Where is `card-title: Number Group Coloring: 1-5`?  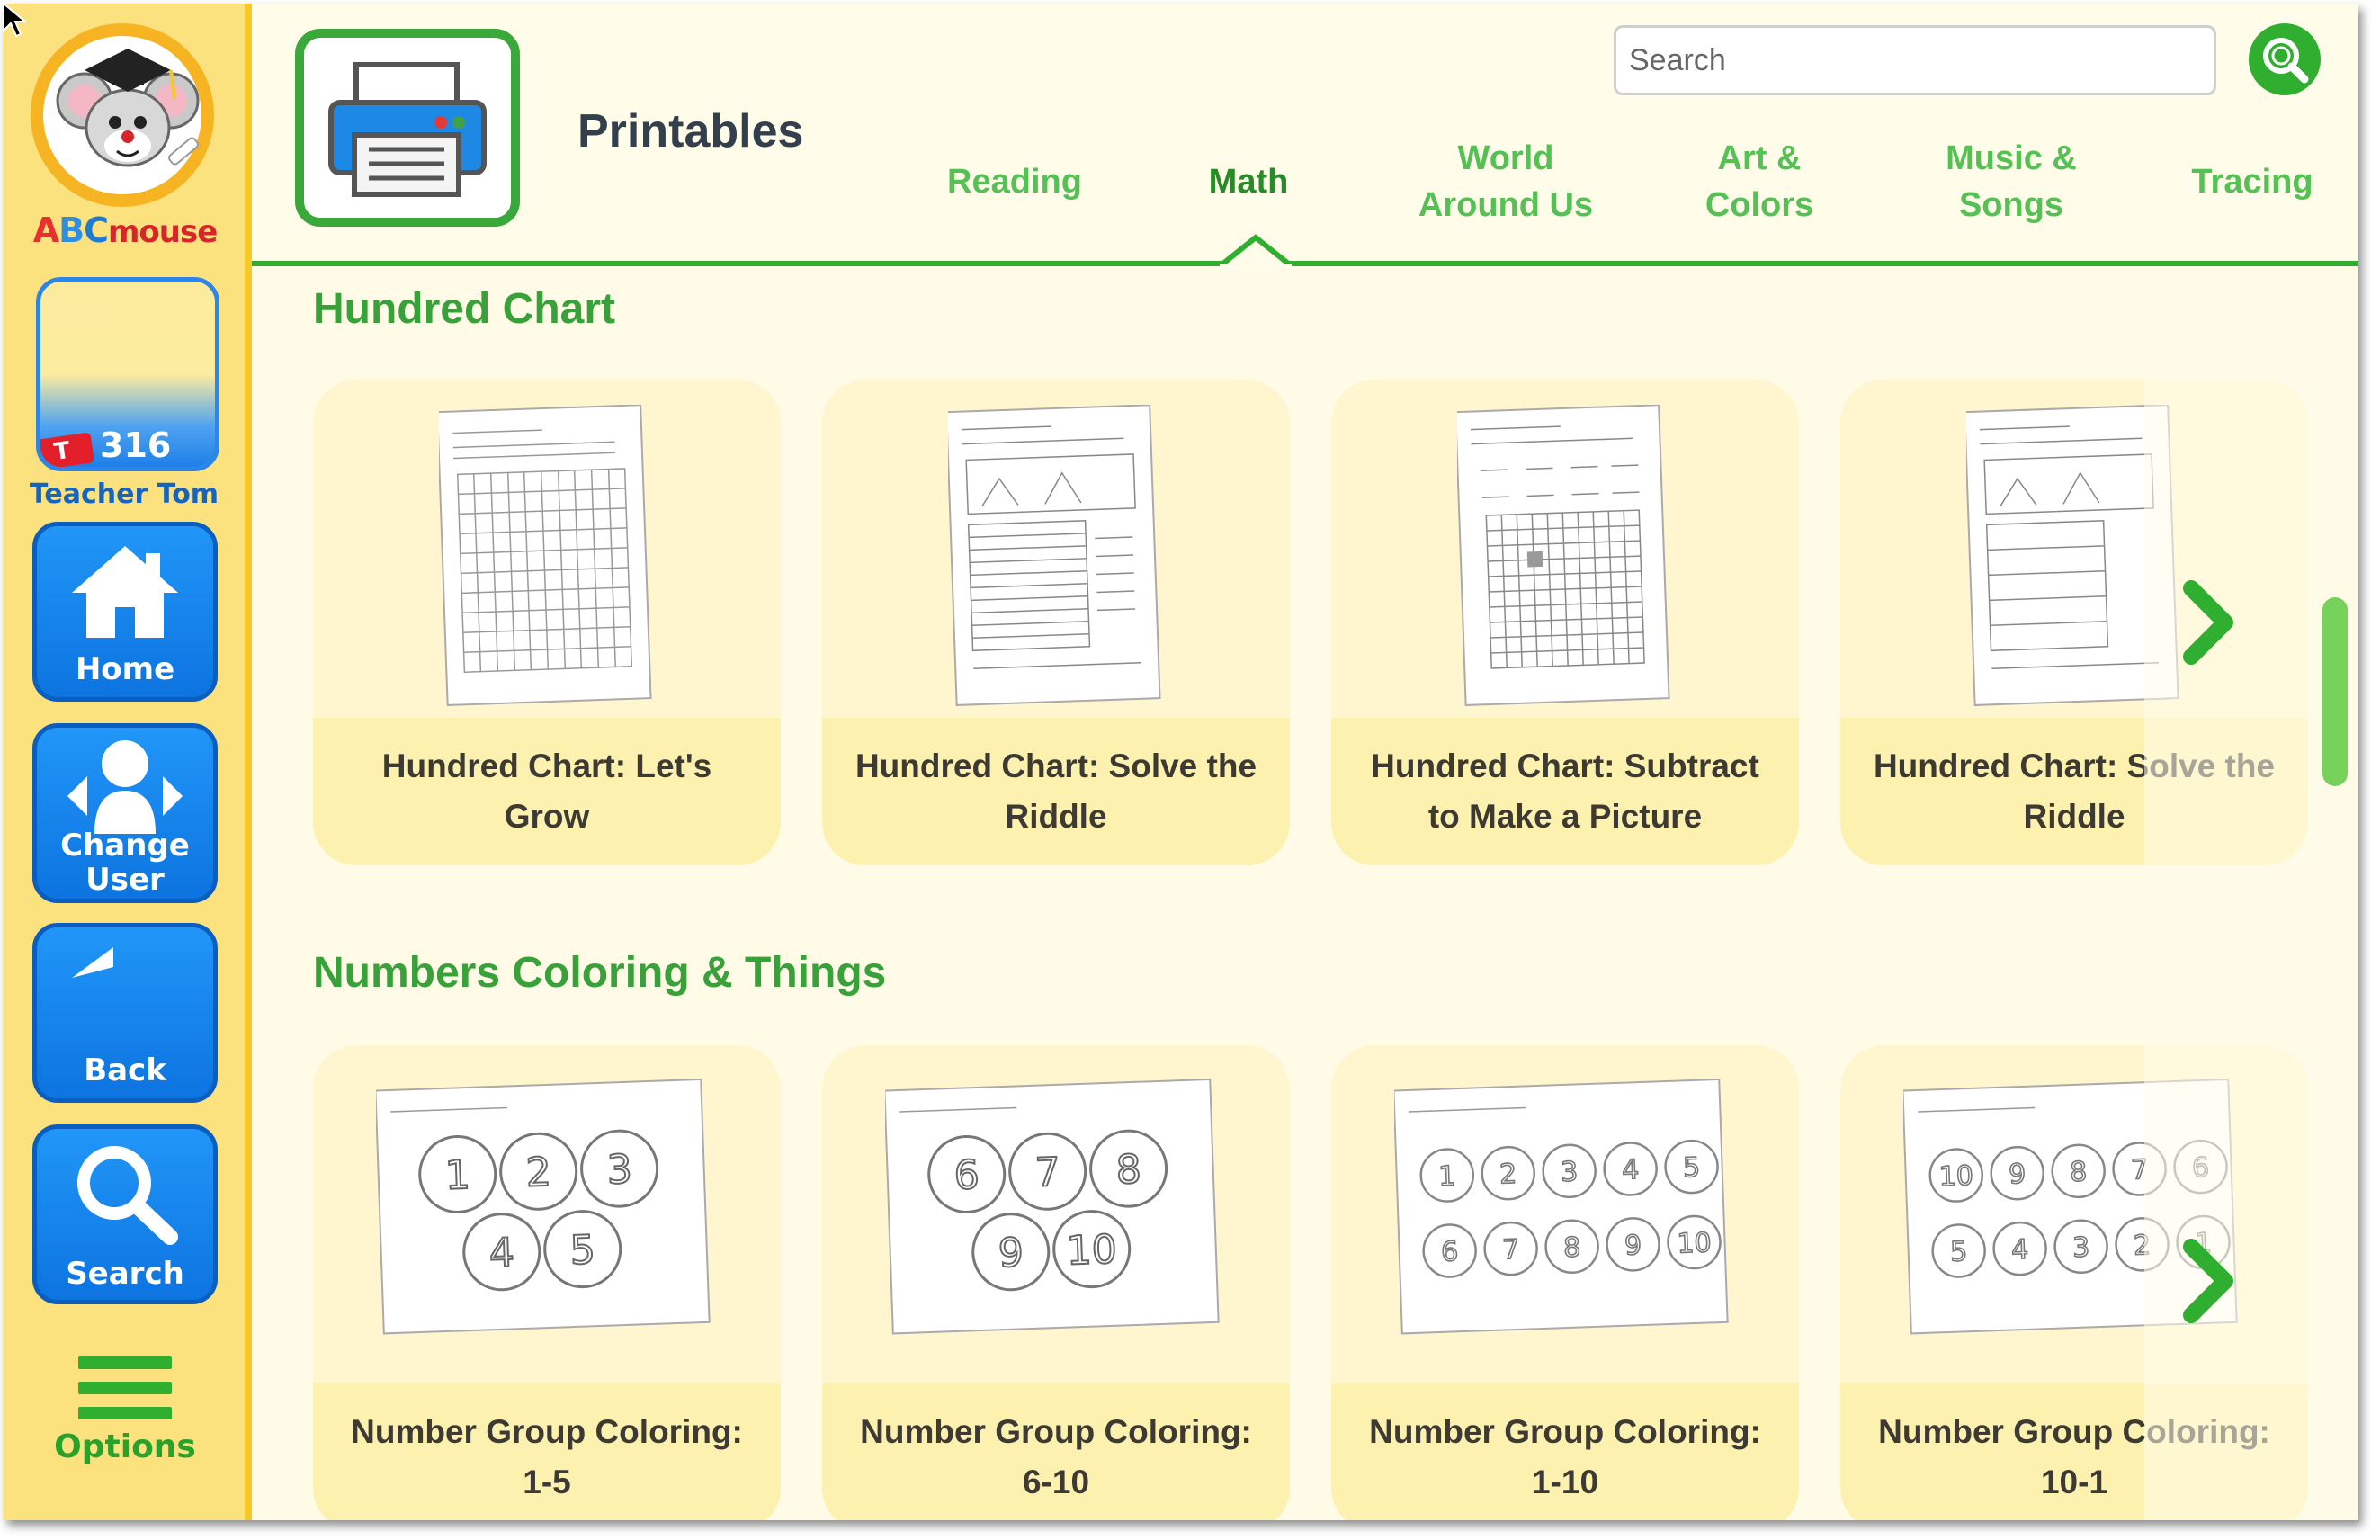 card-title: Number Group Coloring: 1-5 is located at coordinates (547, 1451).